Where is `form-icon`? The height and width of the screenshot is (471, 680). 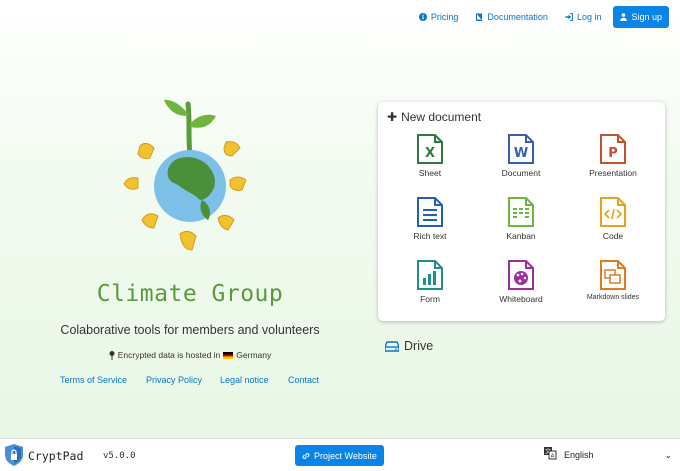 form-icon is located at coordinates (430, 275).